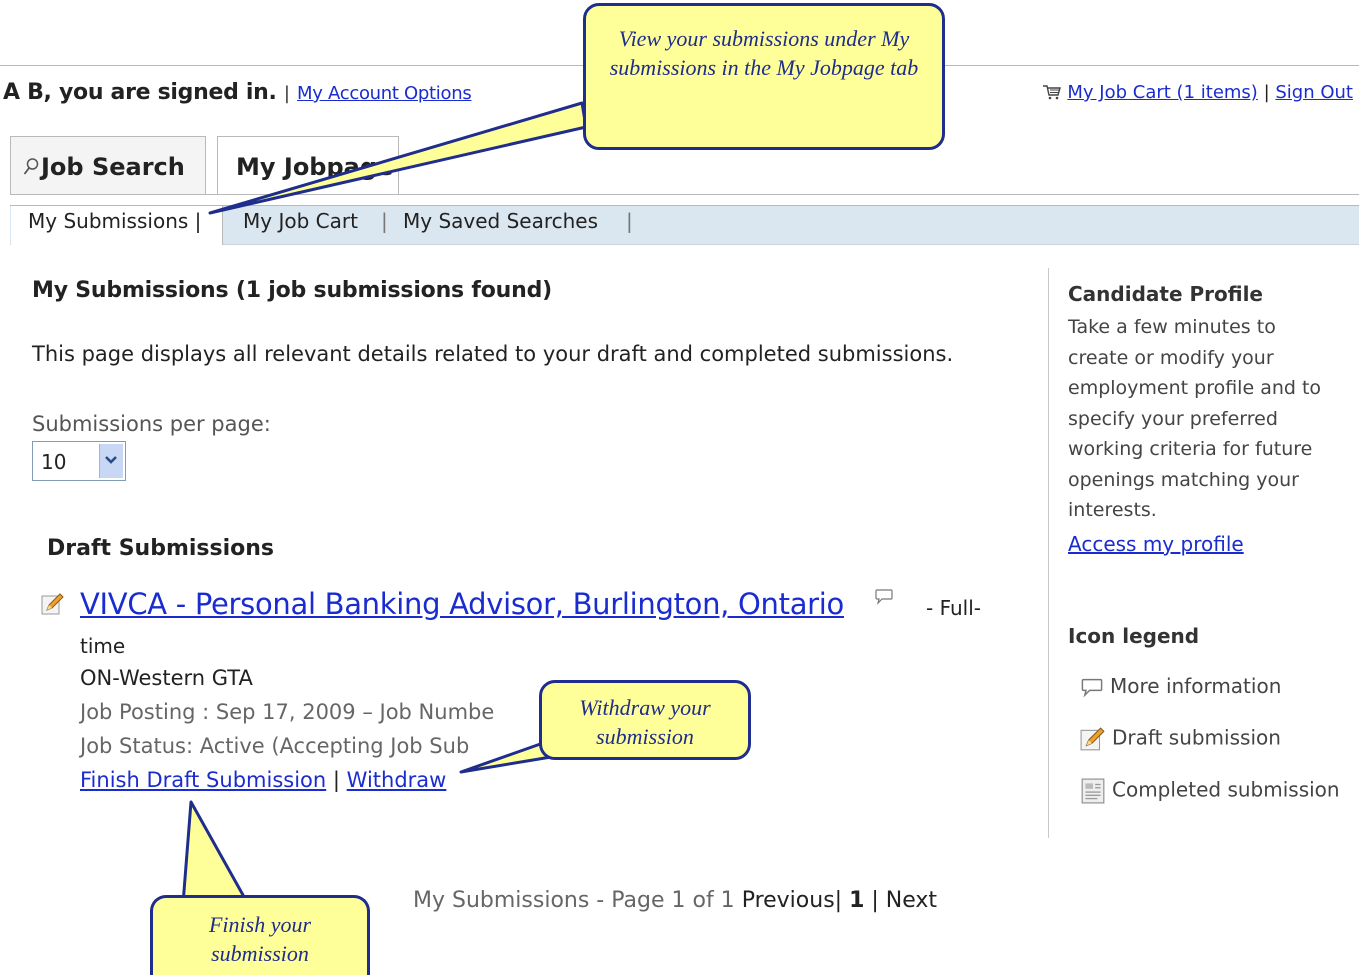  Describe the element at coordinates (140, 92) in the screenshot. I see `signed-in-text: A B, you are signed in.` at that location.